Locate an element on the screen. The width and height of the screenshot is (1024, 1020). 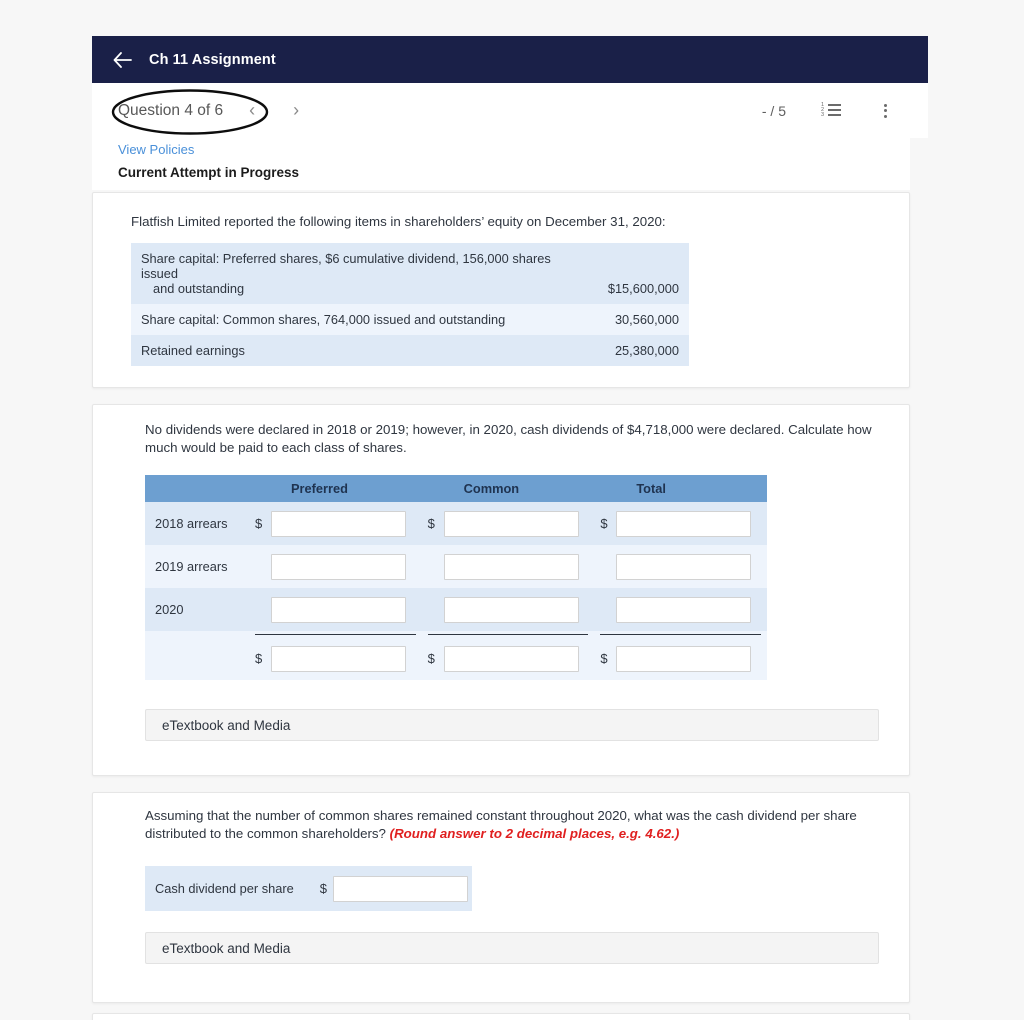
per-share-label: Cash dividend per share is located at coordinates (224, 888).